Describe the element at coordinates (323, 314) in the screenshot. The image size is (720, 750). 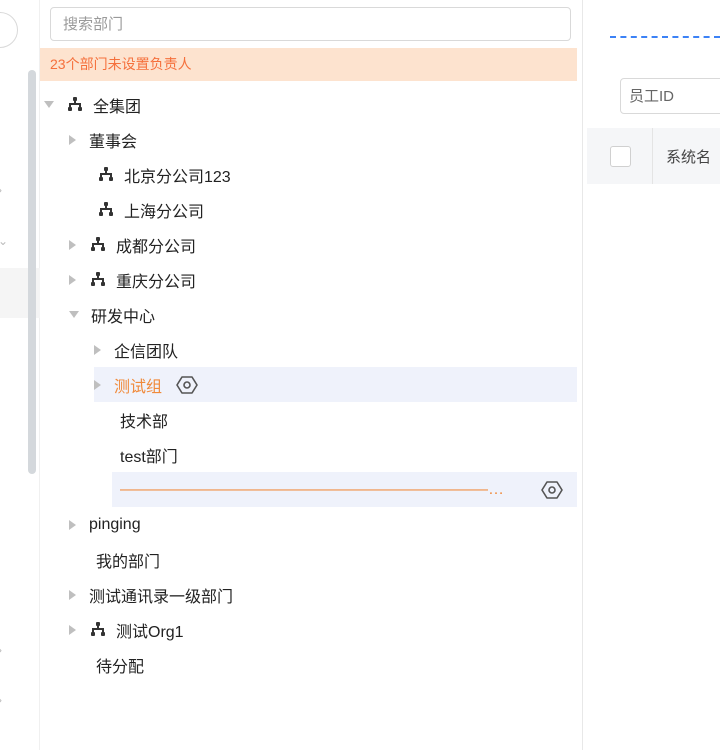
I see `tree-node: 研发中心` at that location.